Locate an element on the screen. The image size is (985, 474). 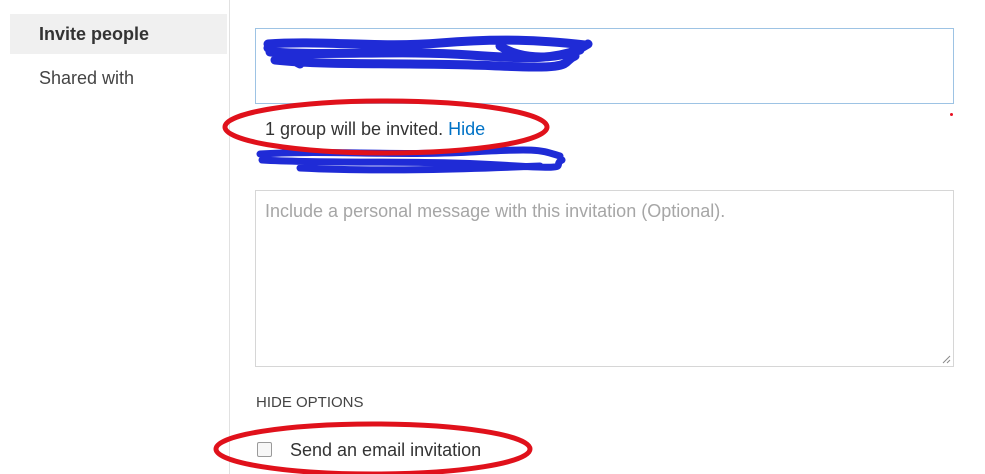
hide-link: Hide is located at coordinates (466, 129).